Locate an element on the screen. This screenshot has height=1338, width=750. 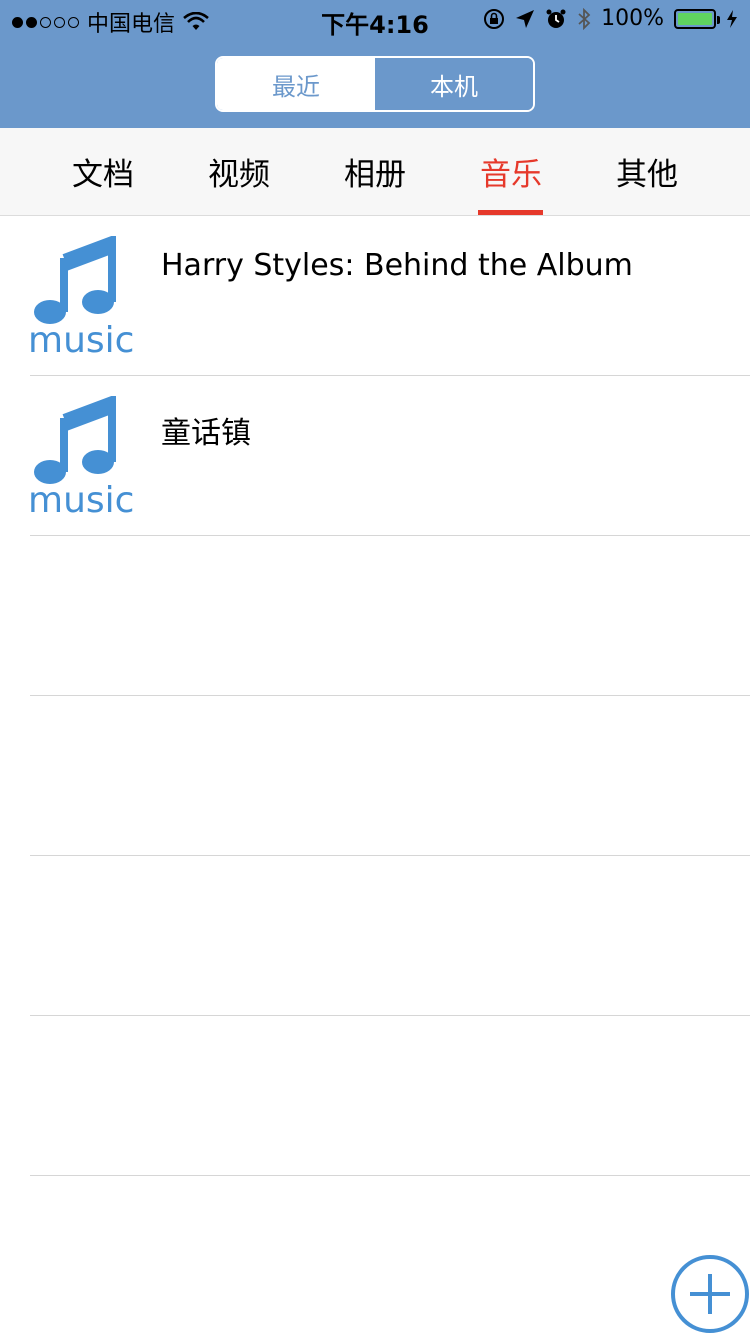
tab-other: 其他 is located at coordinates (647, 171).